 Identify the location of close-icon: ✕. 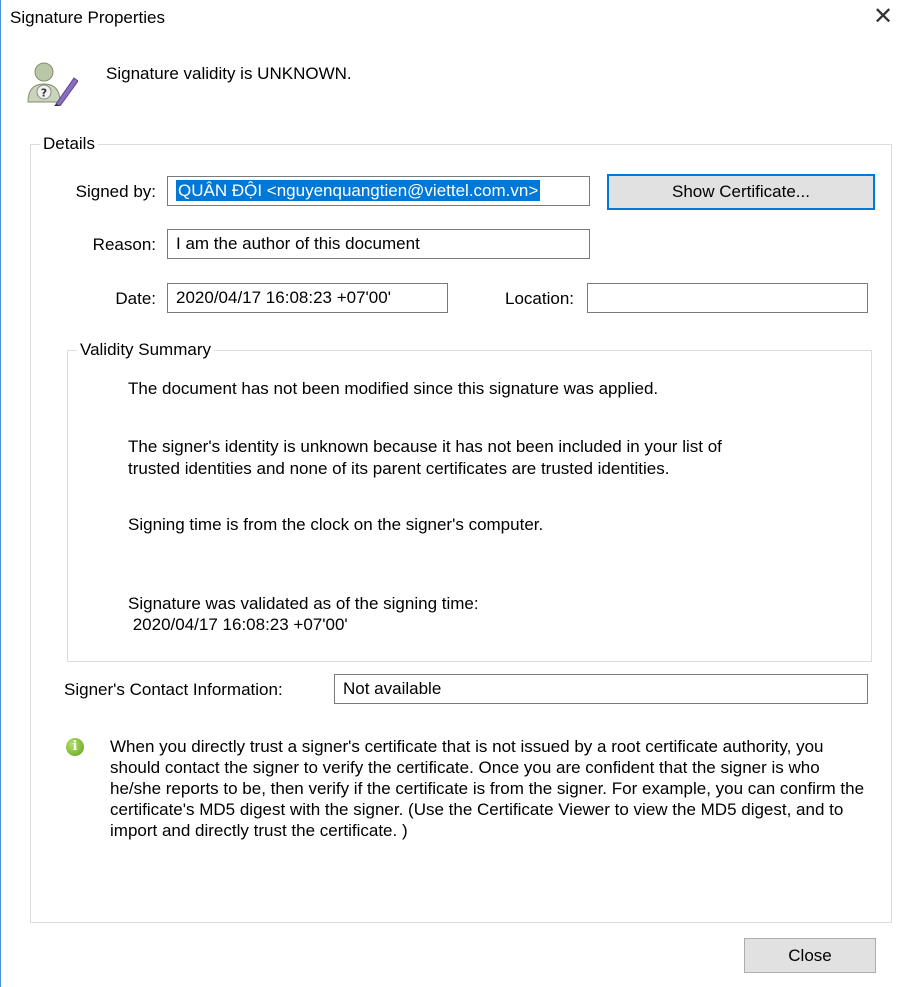
(883, 17).